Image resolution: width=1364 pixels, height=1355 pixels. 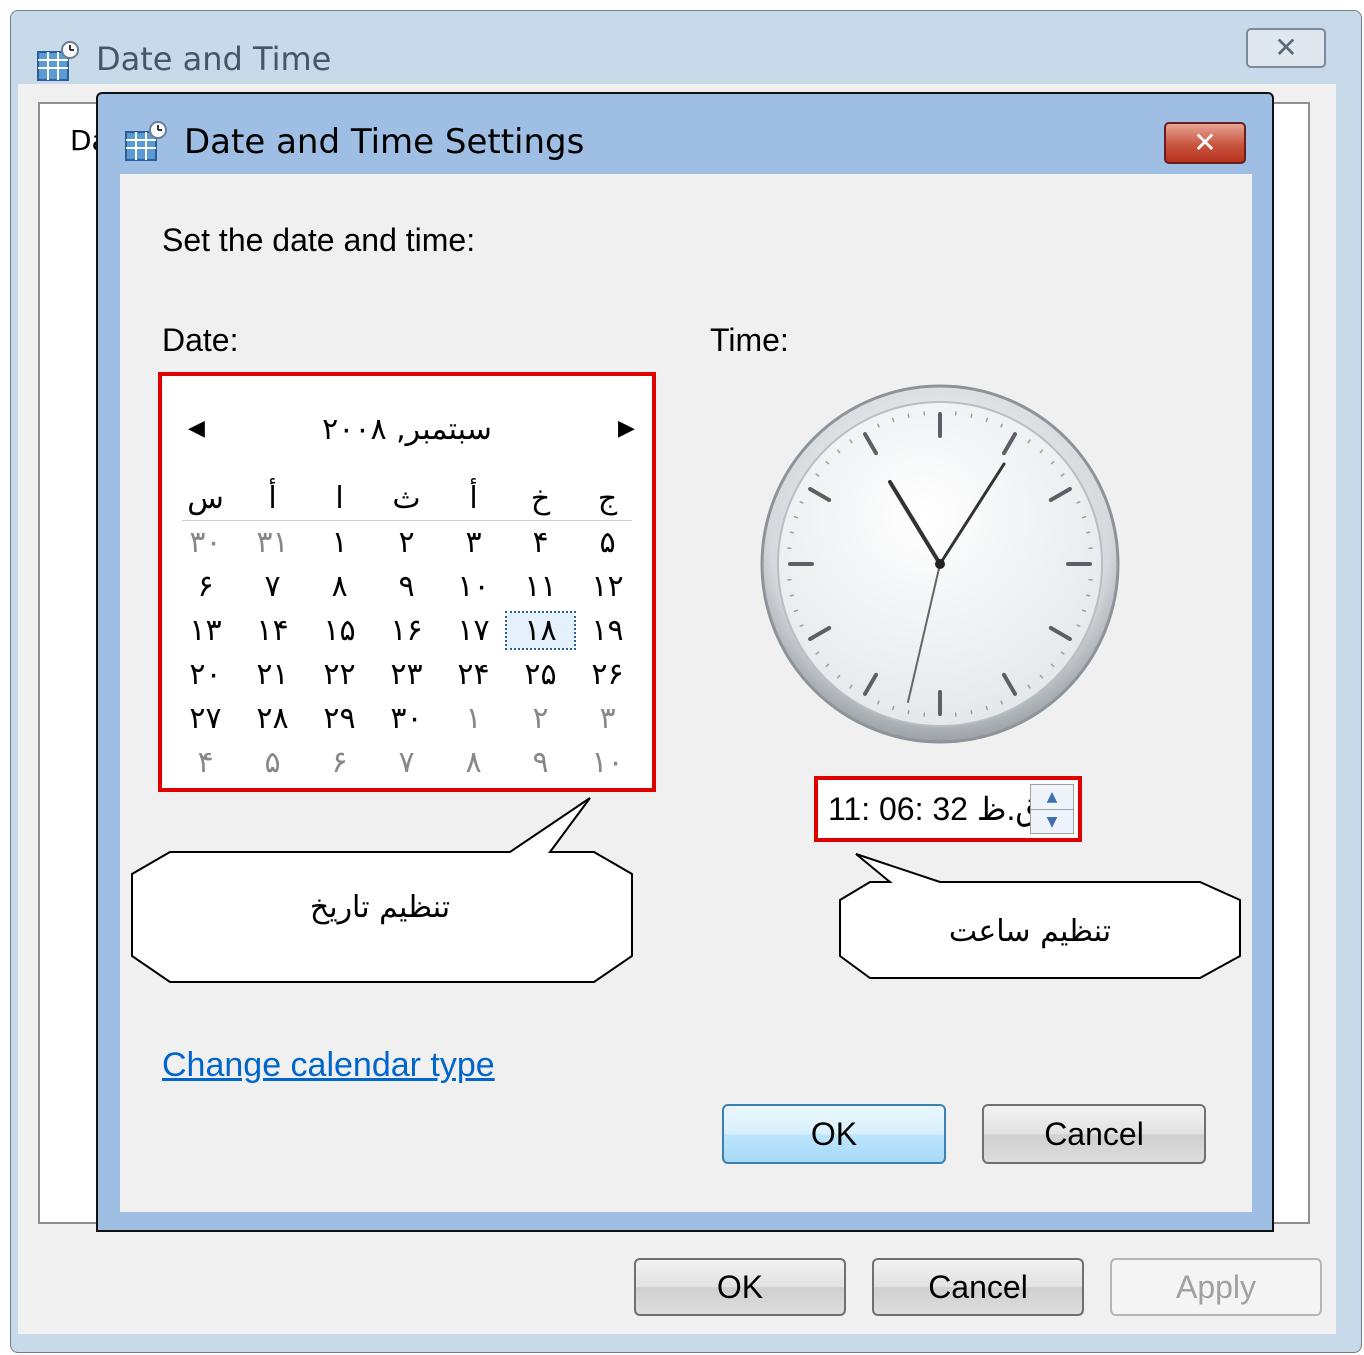 I want to click on calendar-week: ۲۷ ۲۸ ۲۹ ۳۰ ۱ ۲ ۳, so click(x=407, y=718).